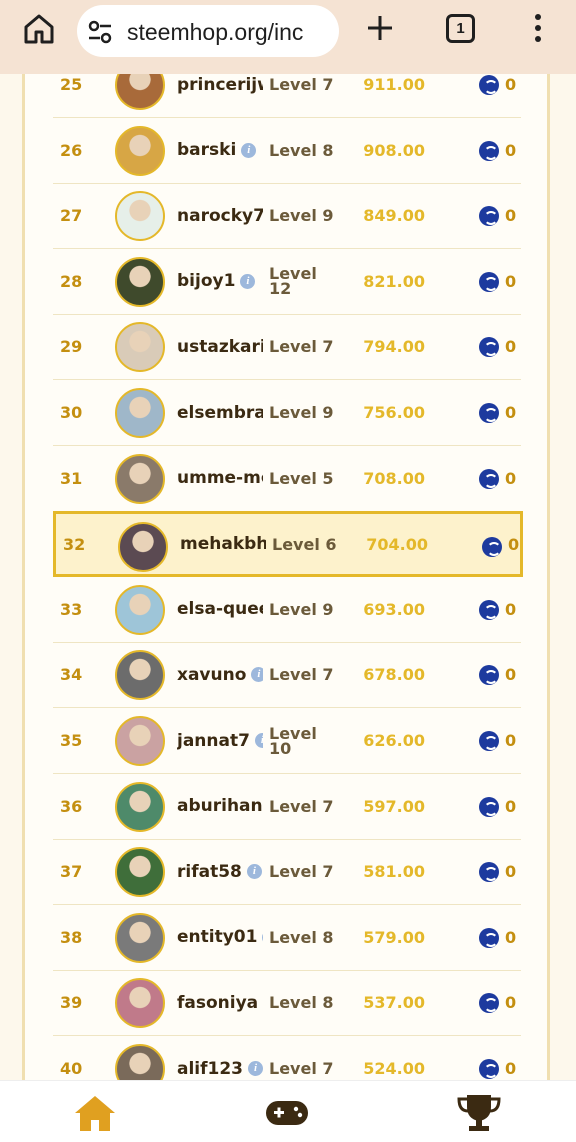 Image resolution: width=576 pixels, height=1142 pixels. Describe the element at coordinates (71, 1068) in the screenshot. I see `rank-number: 40` at that location.